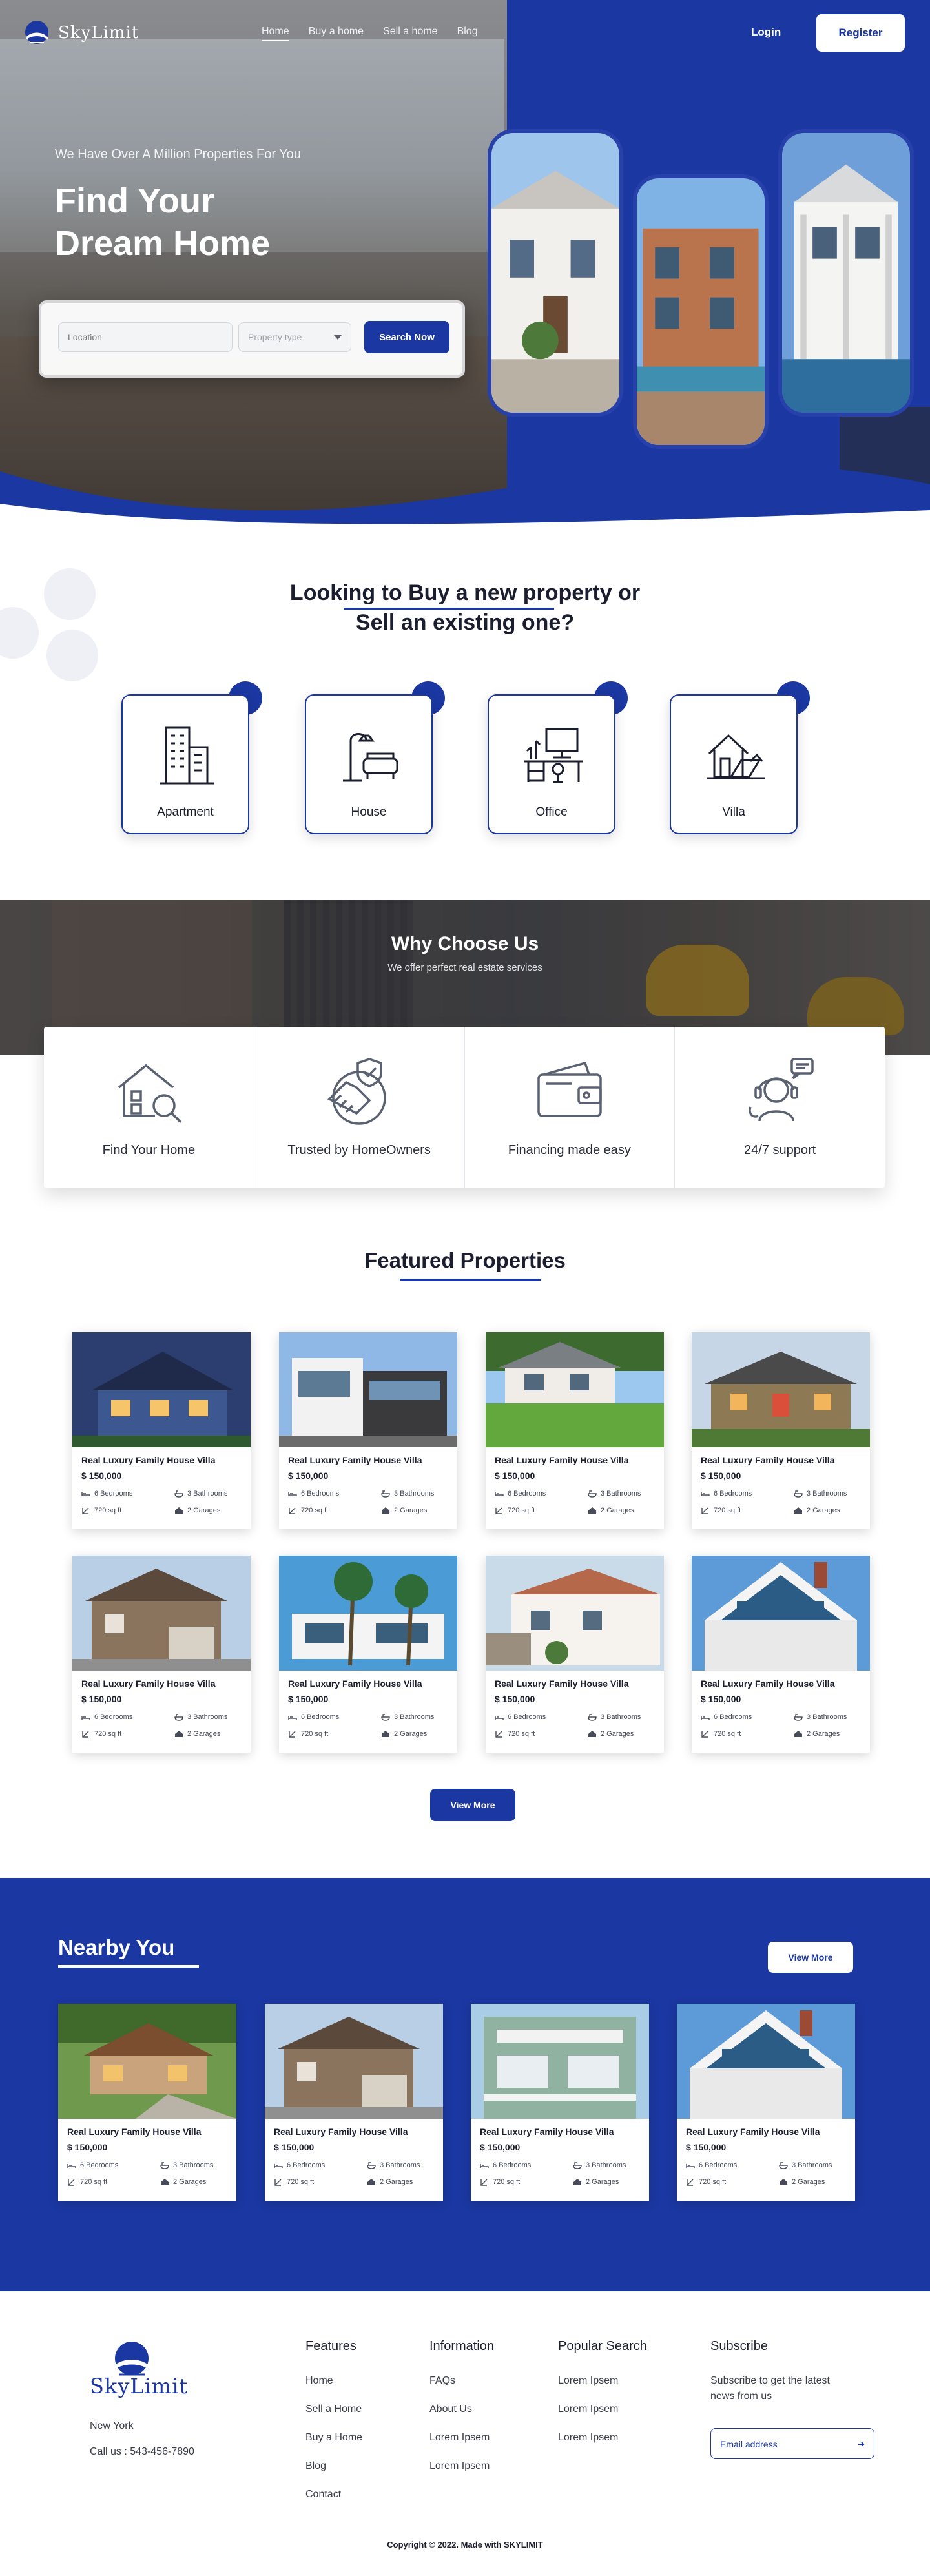 The height and width of the screenshot is (2576, 930). Describe the element at coordinates (728, 1510) in the screenshot. I see `area-text: 720 sq ft` at that location.